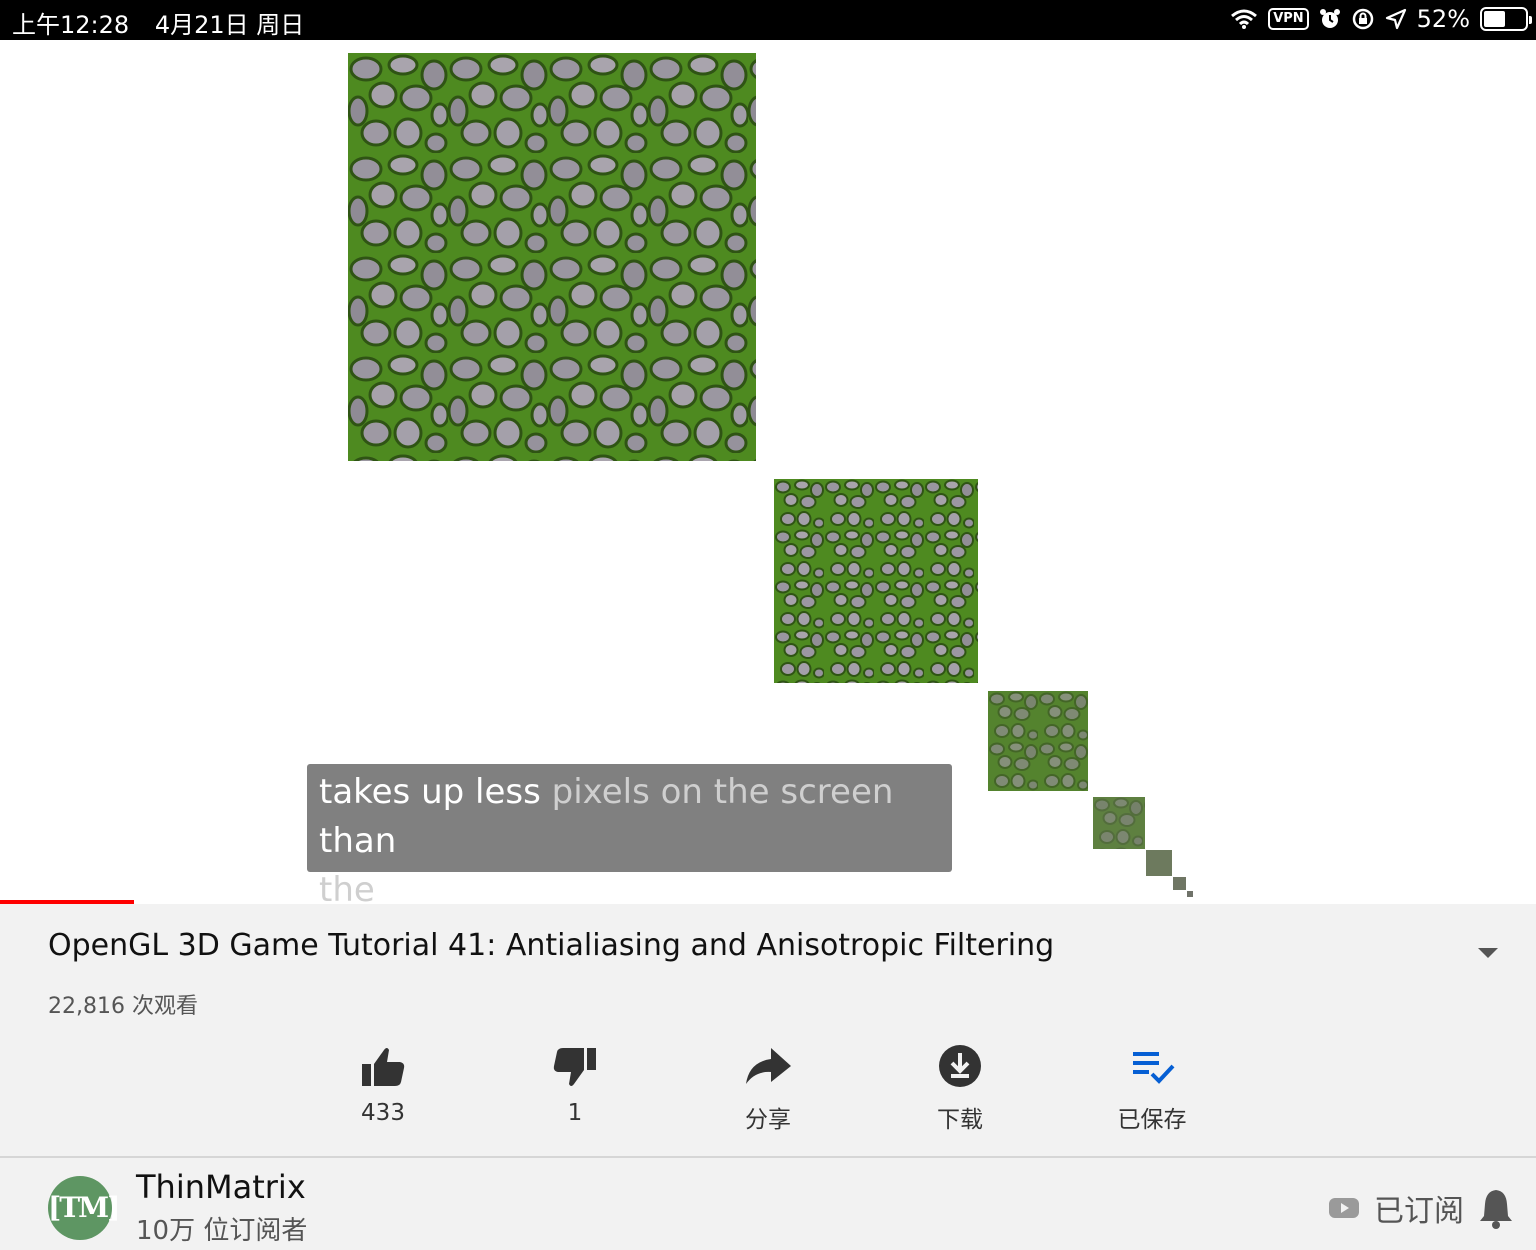 This screenshot has width=1536, height=1250. Describe the element at coordinates (575, 1113) in the screenshot. I see `dislike-count: 1` at that location.